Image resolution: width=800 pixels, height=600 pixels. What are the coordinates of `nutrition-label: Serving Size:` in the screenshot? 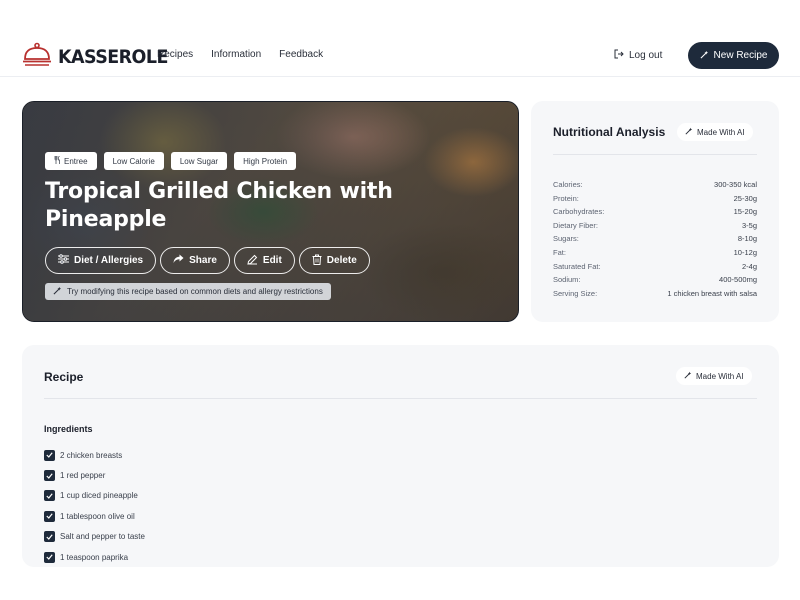 It's located at (575, 293).